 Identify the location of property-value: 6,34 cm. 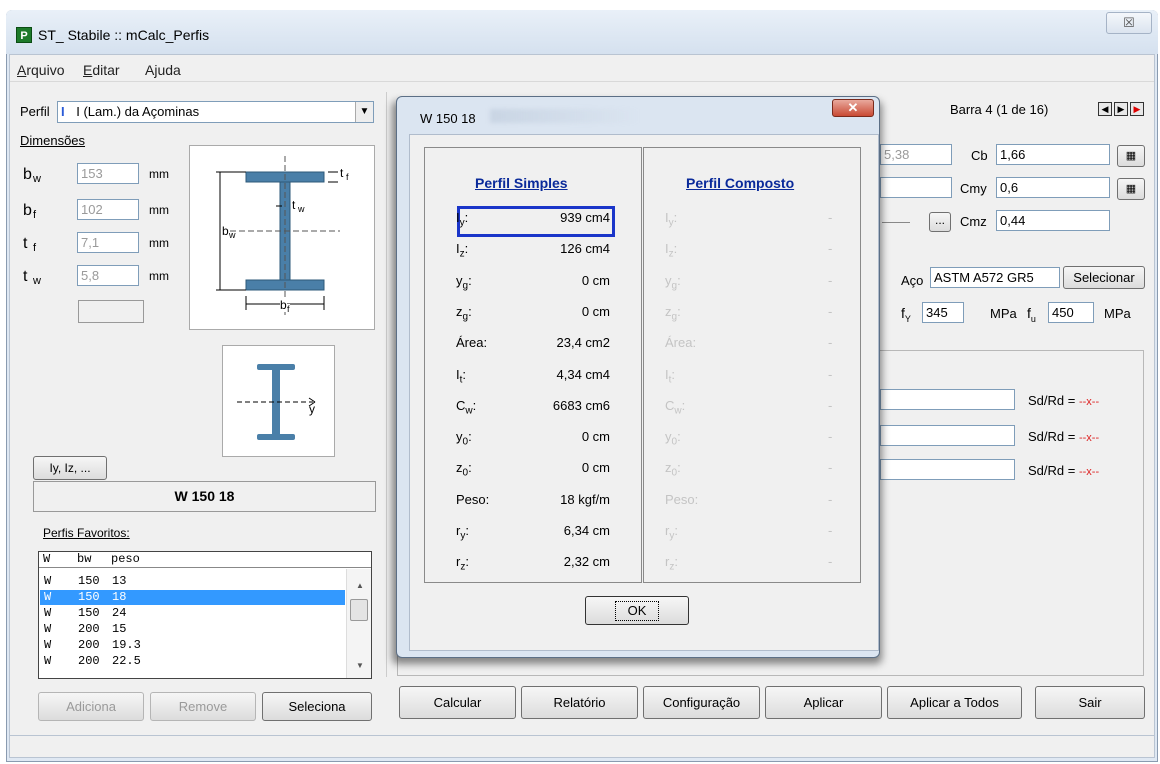
(586, 530).